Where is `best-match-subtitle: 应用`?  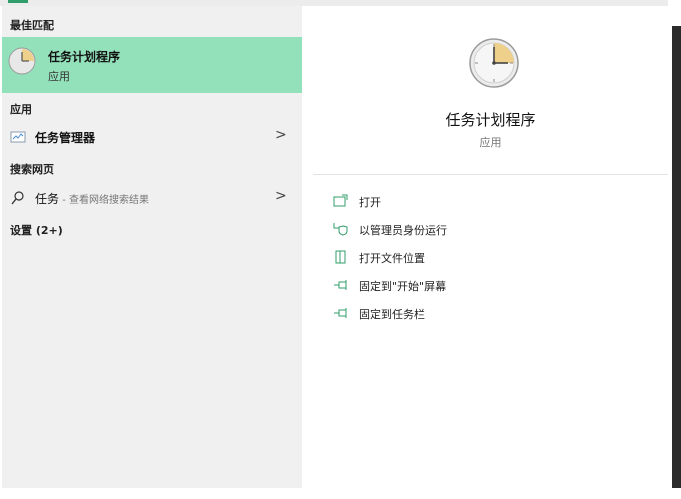
best-match-subtitle: 应用 is located at coordinates (59, 76).